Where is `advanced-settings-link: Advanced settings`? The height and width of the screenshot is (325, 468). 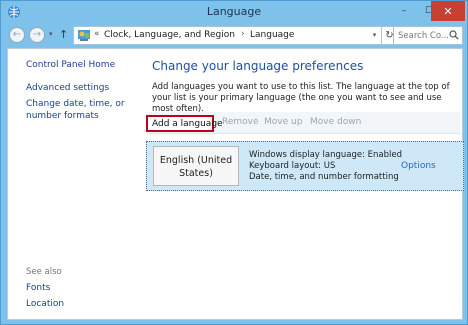
advanced-settings-link: Advanced settings is located at coordinates (67, 88).